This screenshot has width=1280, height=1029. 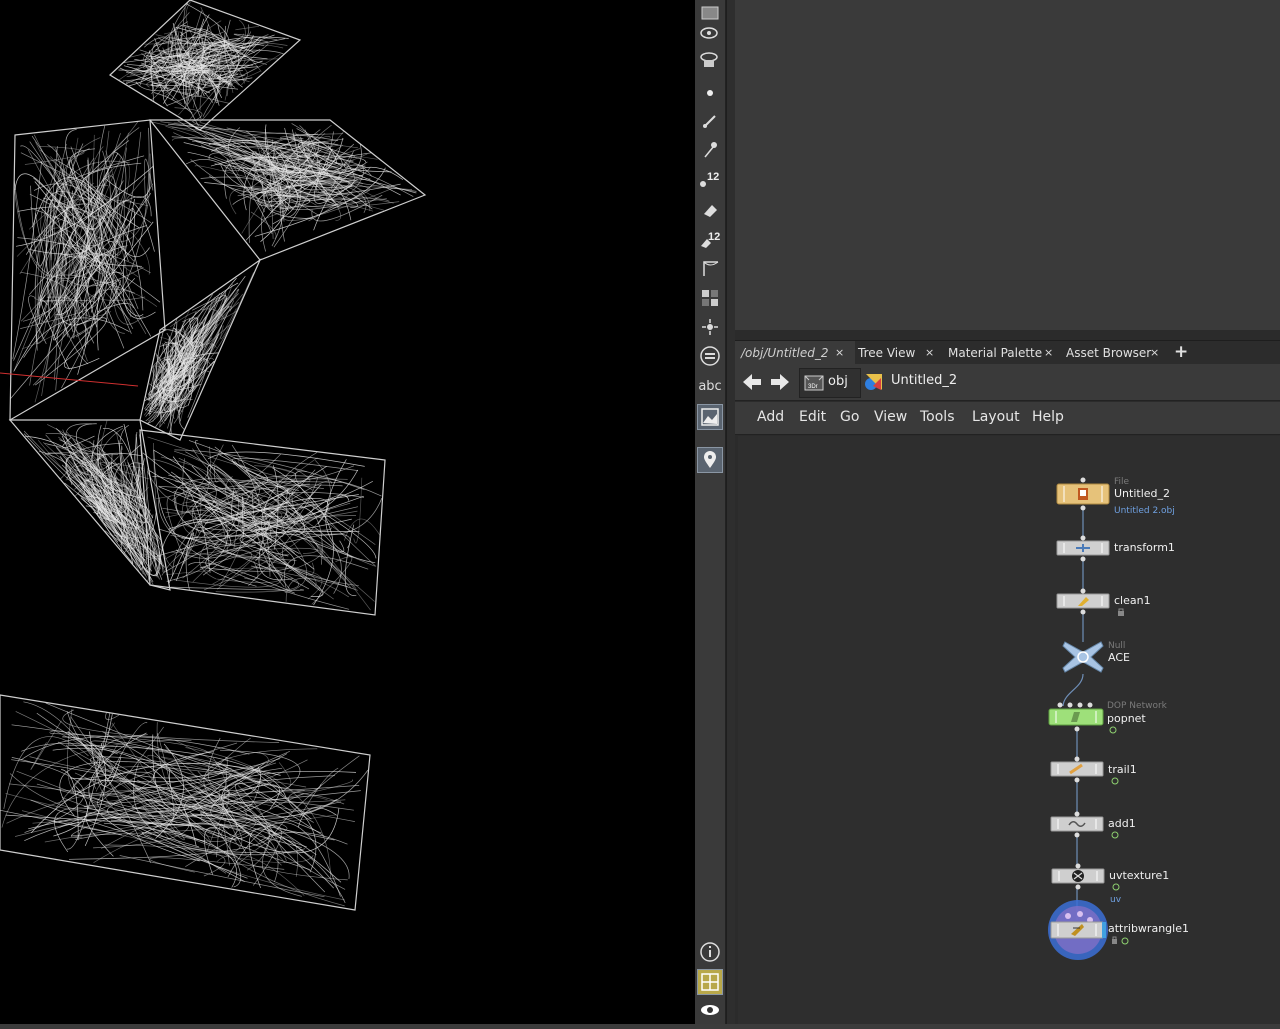 I want to click on node-type-label: Null, so click(x=1117, y=646).